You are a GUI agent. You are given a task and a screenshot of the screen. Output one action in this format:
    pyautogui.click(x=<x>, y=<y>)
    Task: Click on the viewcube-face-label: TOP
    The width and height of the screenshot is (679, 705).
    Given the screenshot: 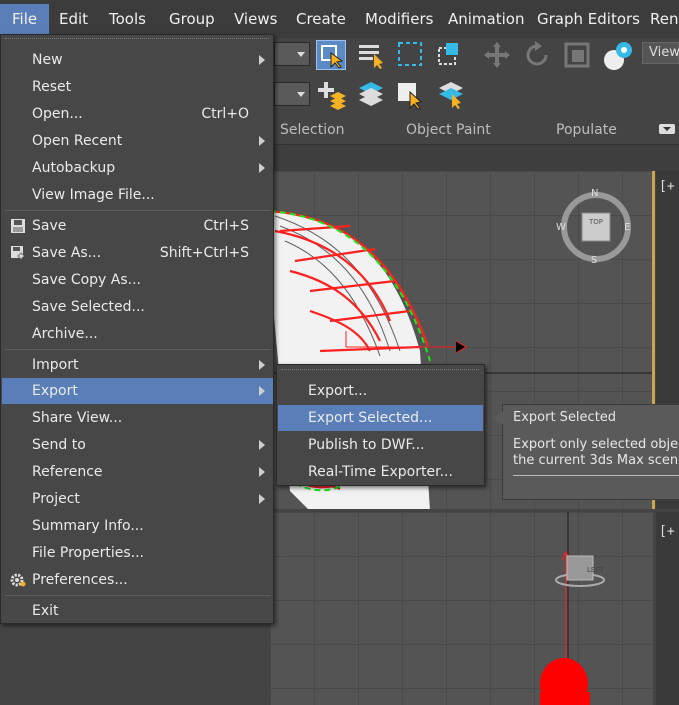 What is the action you would take?
    pyautogui.click(x=596, y=222)
    